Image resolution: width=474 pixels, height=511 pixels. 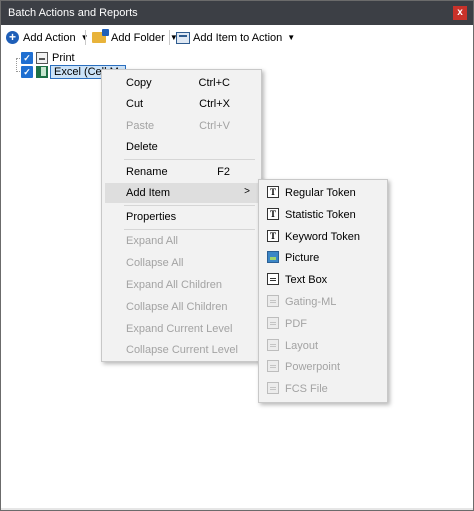 I want to click on excel-icon, so click(x=42, y=71).